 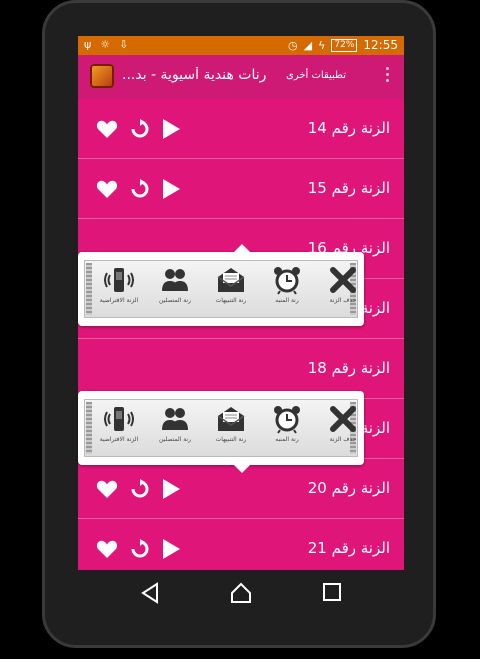 I want to click on navigation-bar, so click(x=241, y=594).